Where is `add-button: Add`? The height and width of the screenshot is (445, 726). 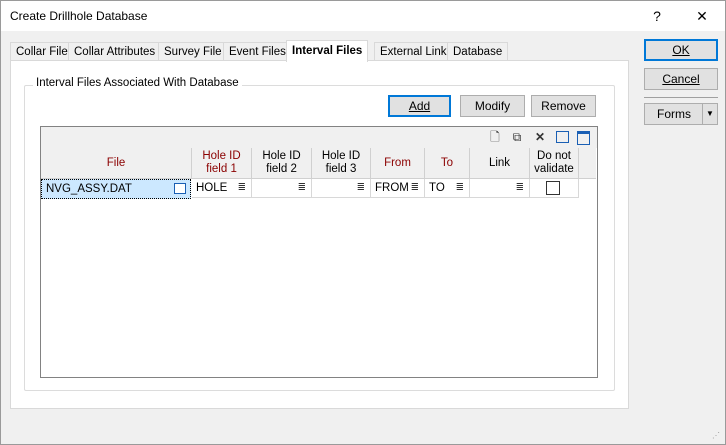 add-button: Add is located at coordinates (419, 106).